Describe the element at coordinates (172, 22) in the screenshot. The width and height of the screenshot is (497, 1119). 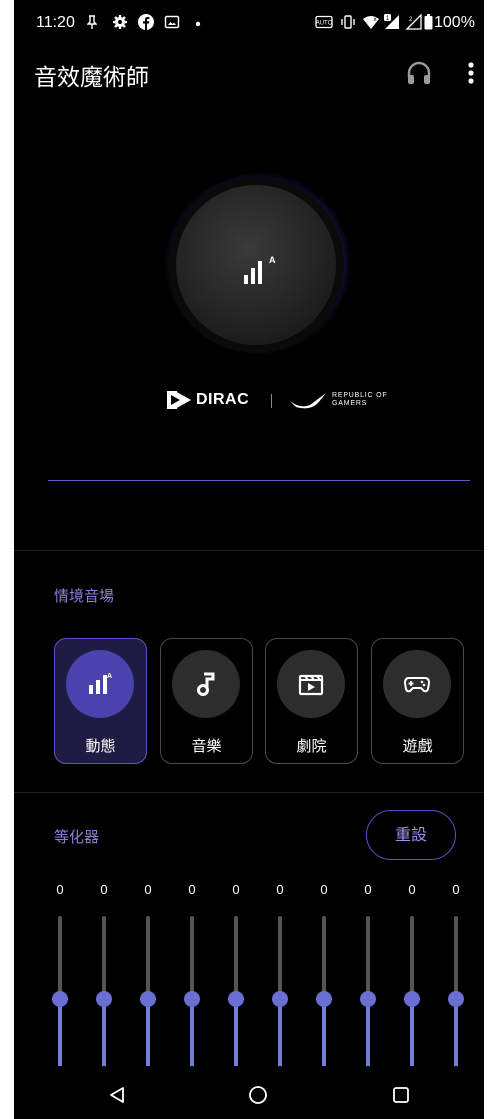
I see `gallery-icon` at that location.